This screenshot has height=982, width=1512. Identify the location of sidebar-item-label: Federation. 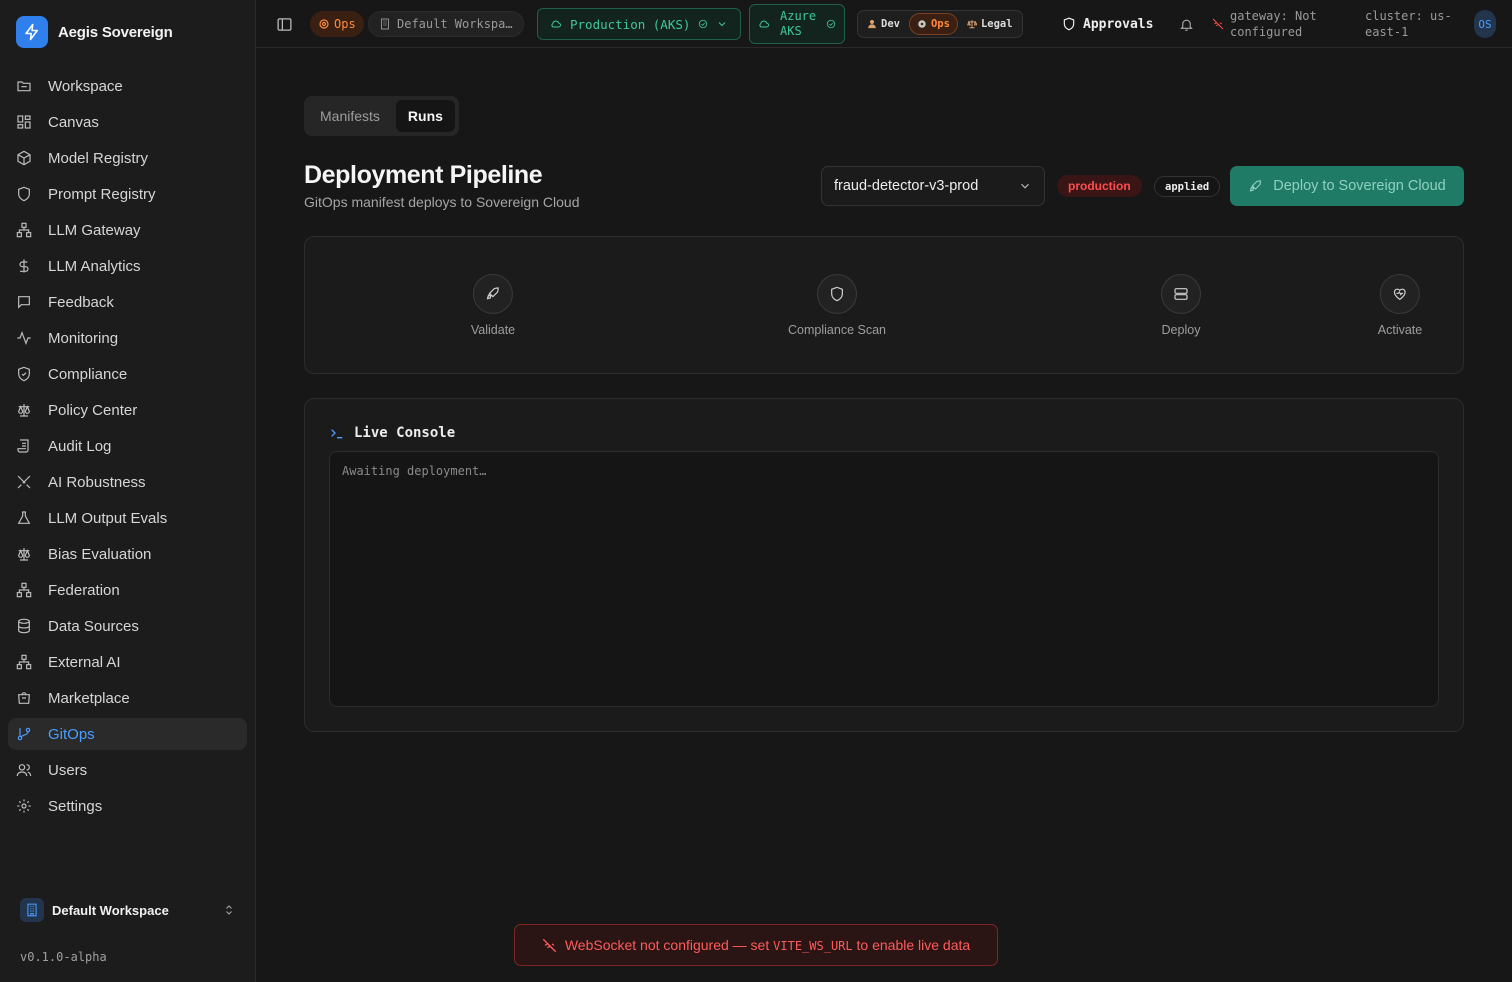
(84, 590).